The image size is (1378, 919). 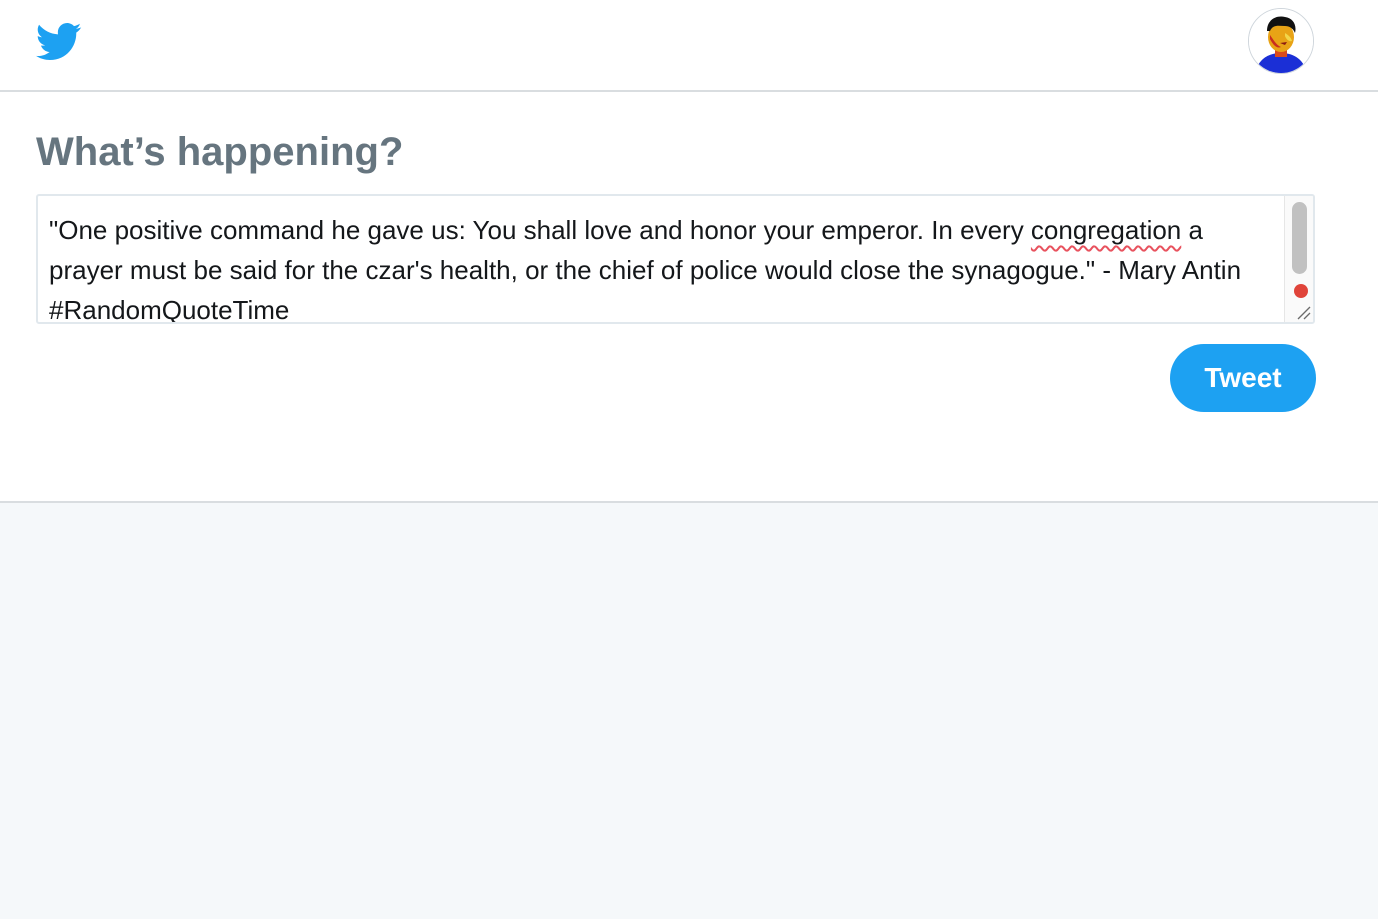 What do you see at coordinates (1281, 41) in the screenshot?
I see `user-avatar` at bounding box center [1281, 41].